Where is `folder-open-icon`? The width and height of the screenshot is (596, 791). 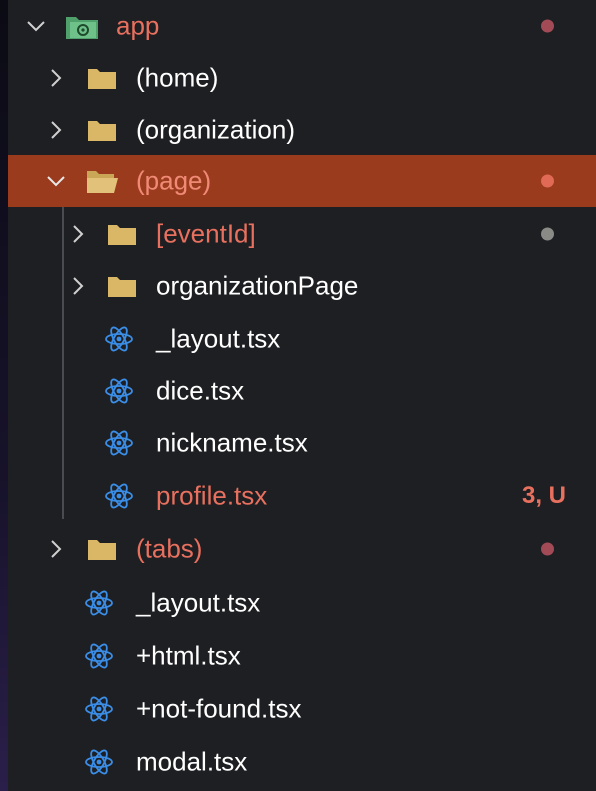
folder-open-icon is located at coordinates (102, 181).